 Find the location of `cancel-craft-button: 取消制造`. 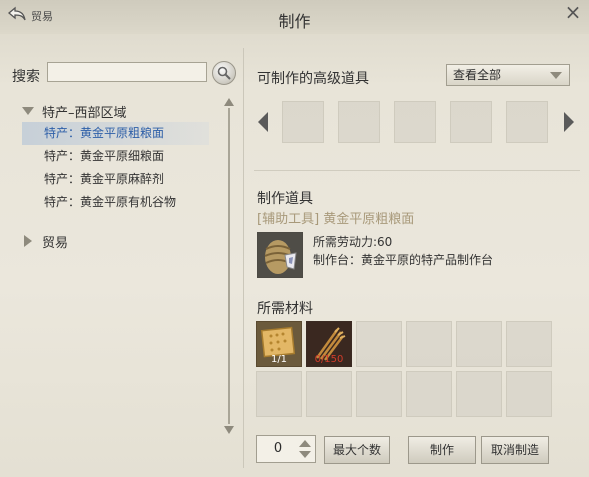

cancel-craft-button: 取消制造 is located at coordinates (515, 450).